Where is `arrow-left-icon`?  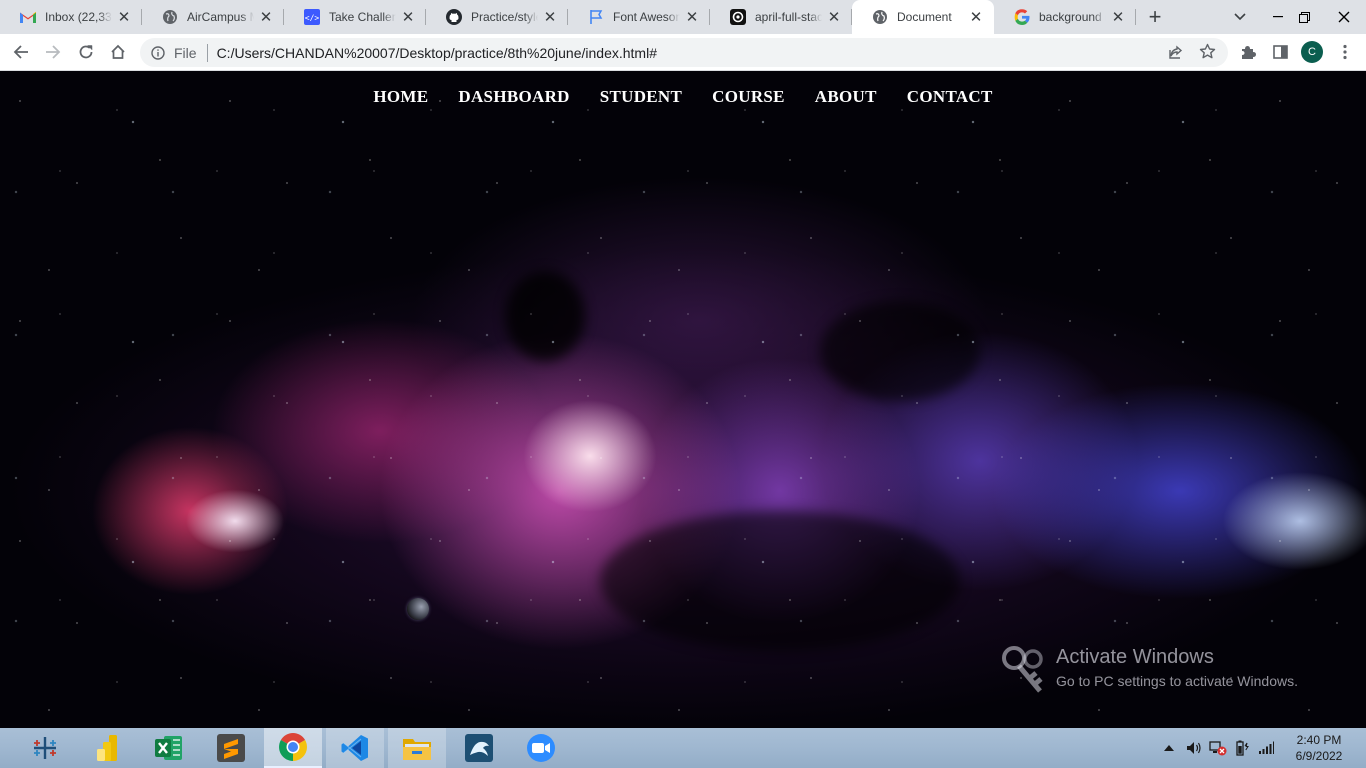 arrow-left-icon is located at coordinates (20, 52).